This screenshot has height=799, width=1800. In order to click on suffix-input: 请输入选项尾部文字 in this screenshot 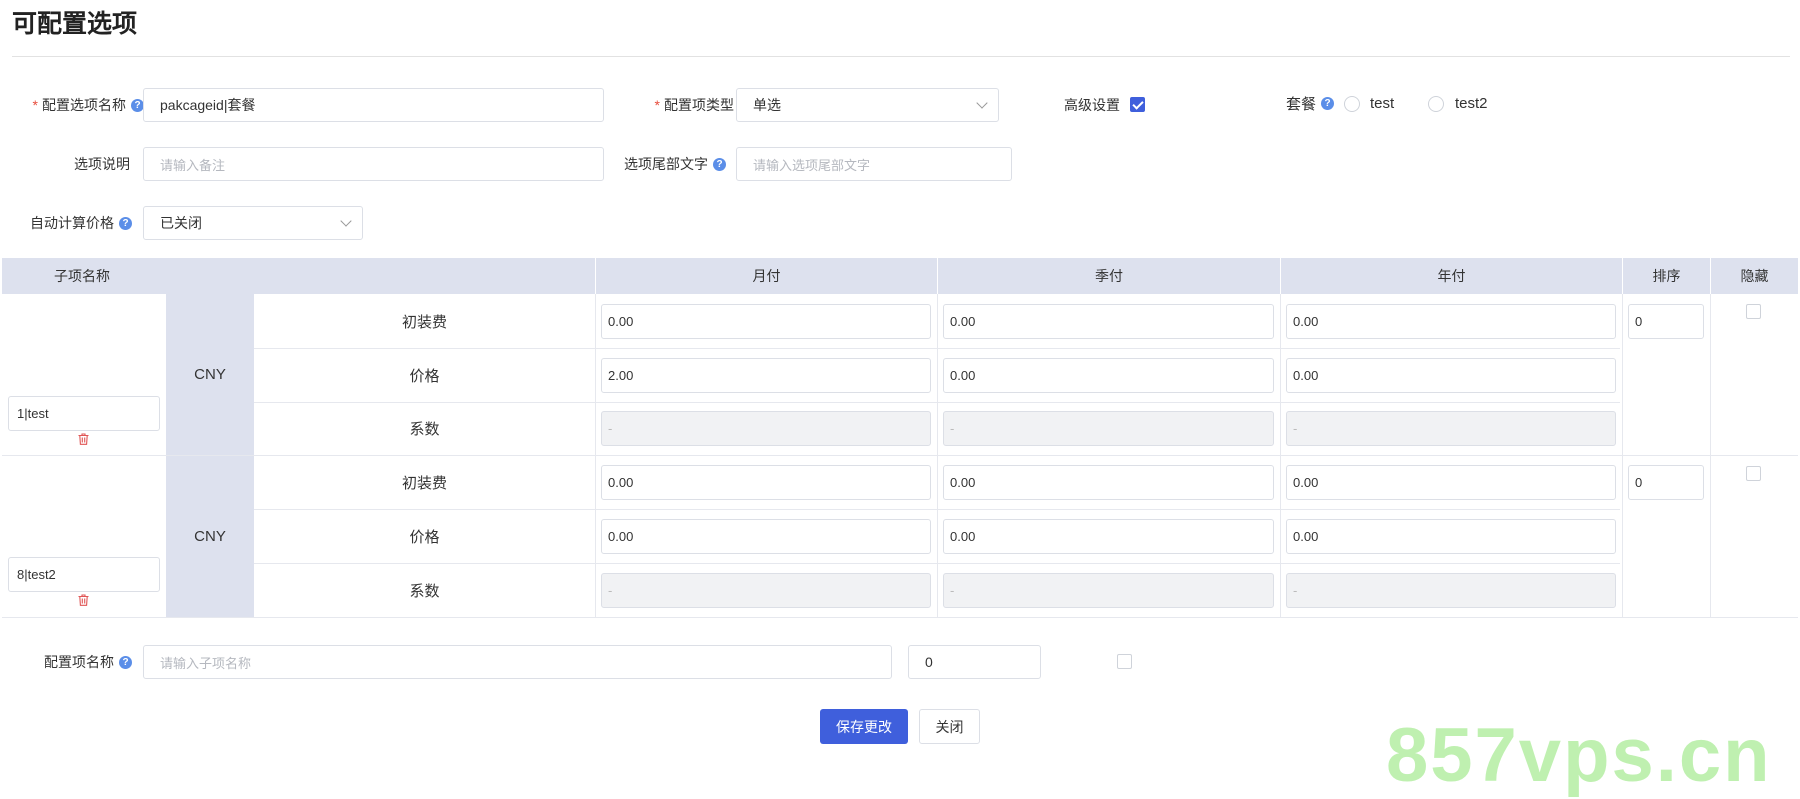, I will do `click(874, 164)`.